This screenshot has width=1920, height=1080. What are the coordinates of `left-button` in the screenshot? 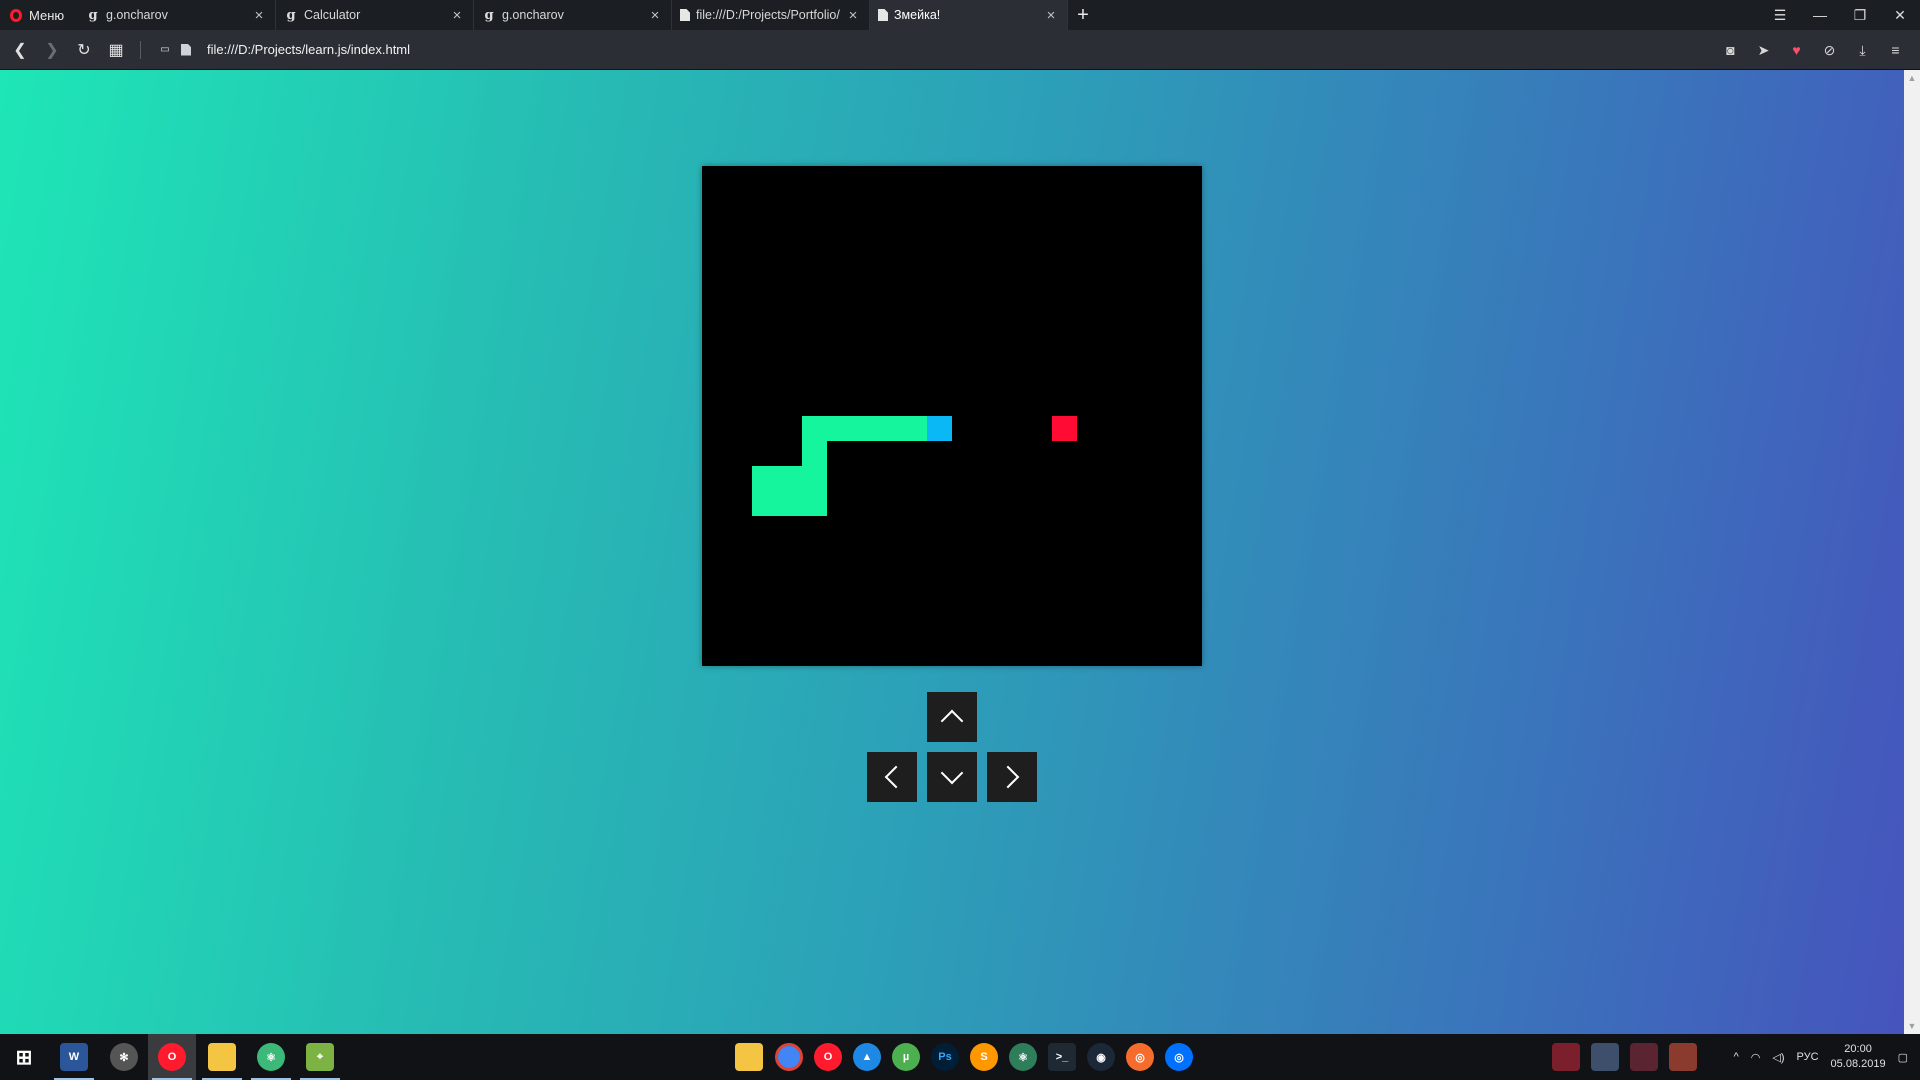 It's located at (892, 777).